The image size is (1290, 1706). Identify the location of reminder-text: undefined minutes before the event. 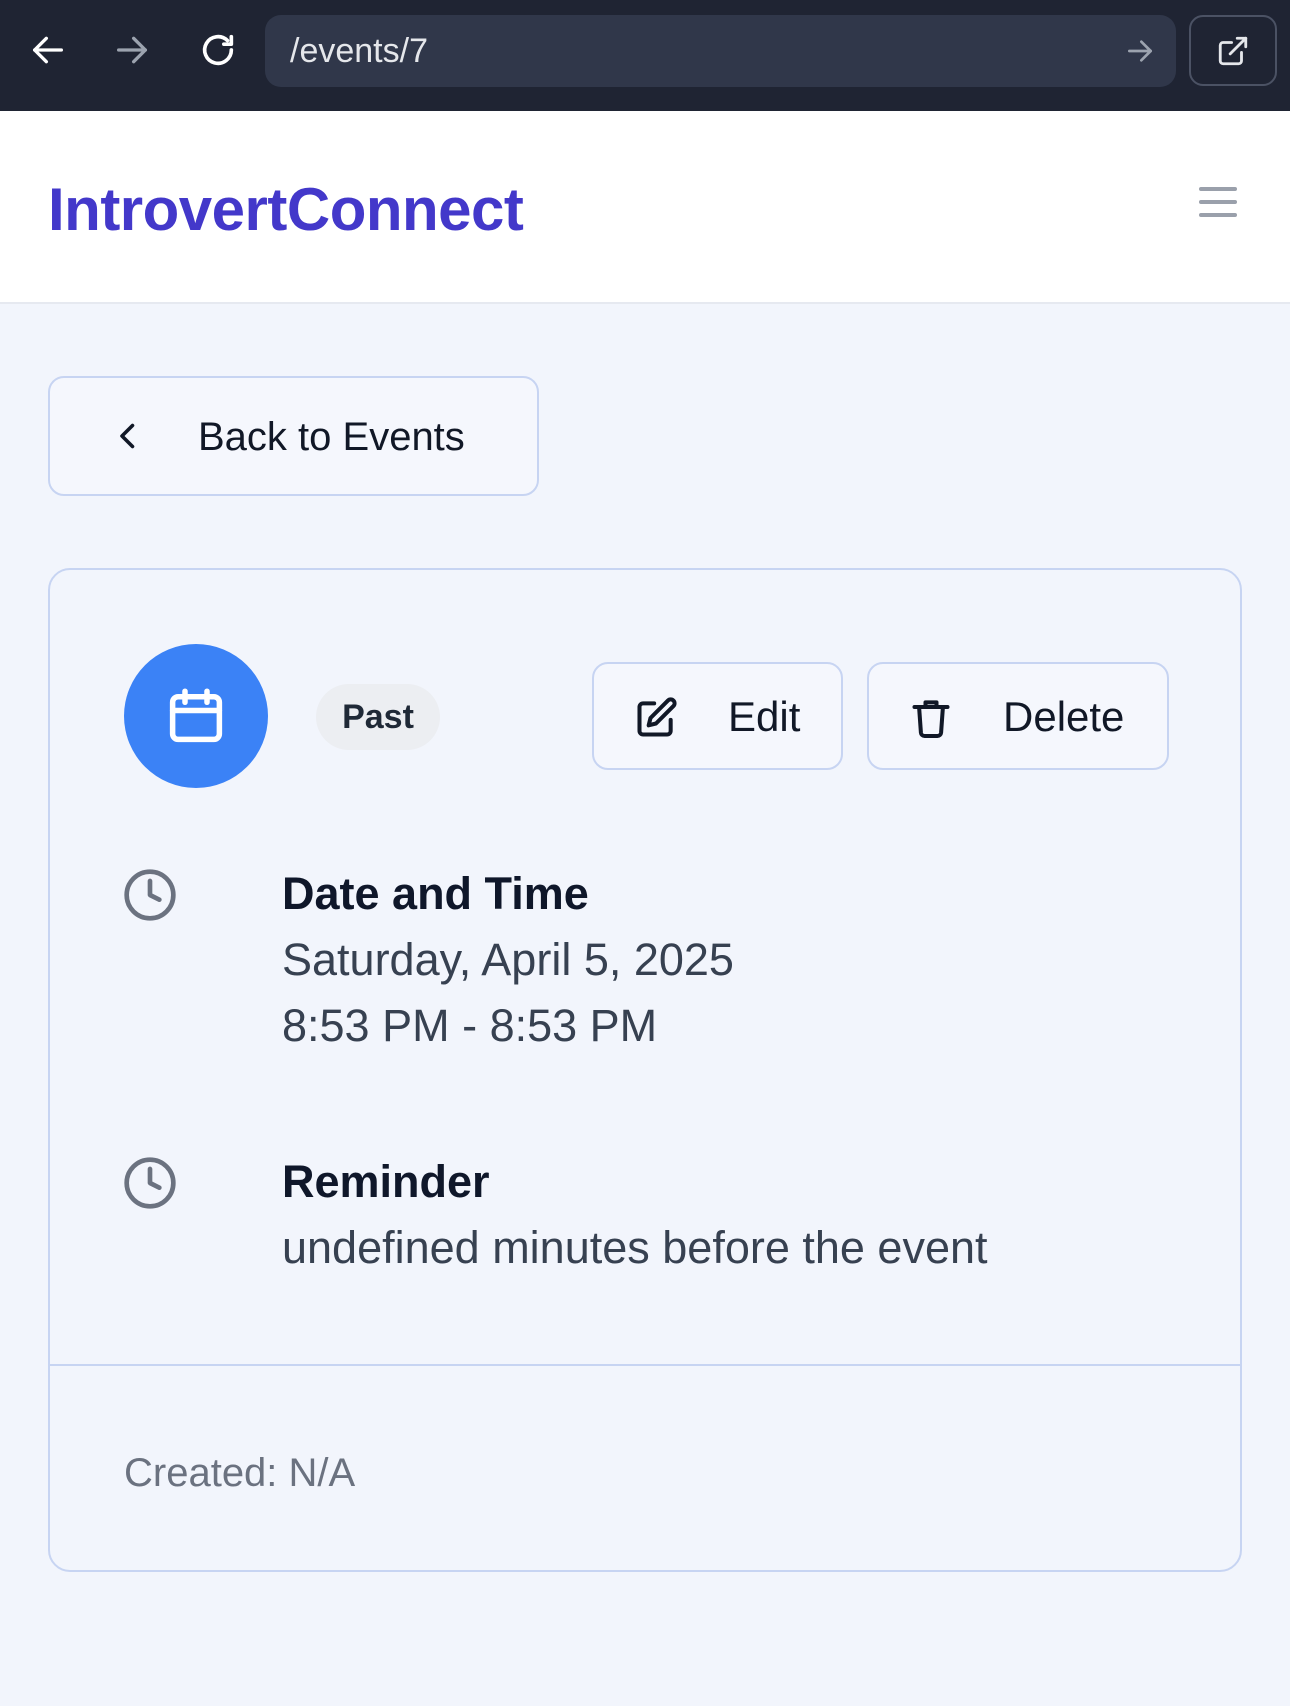
(635, 1247).